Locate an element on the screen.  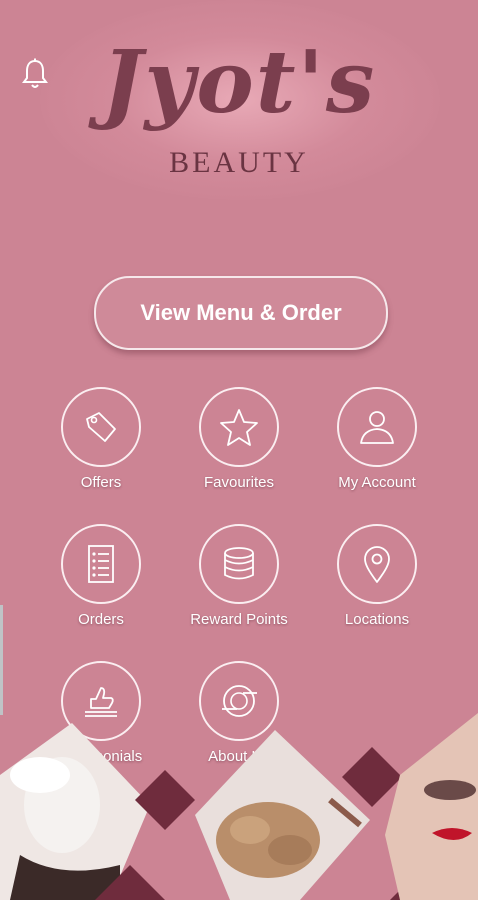
menu-item-my-account: My Account is located at coordinates (377, 439).